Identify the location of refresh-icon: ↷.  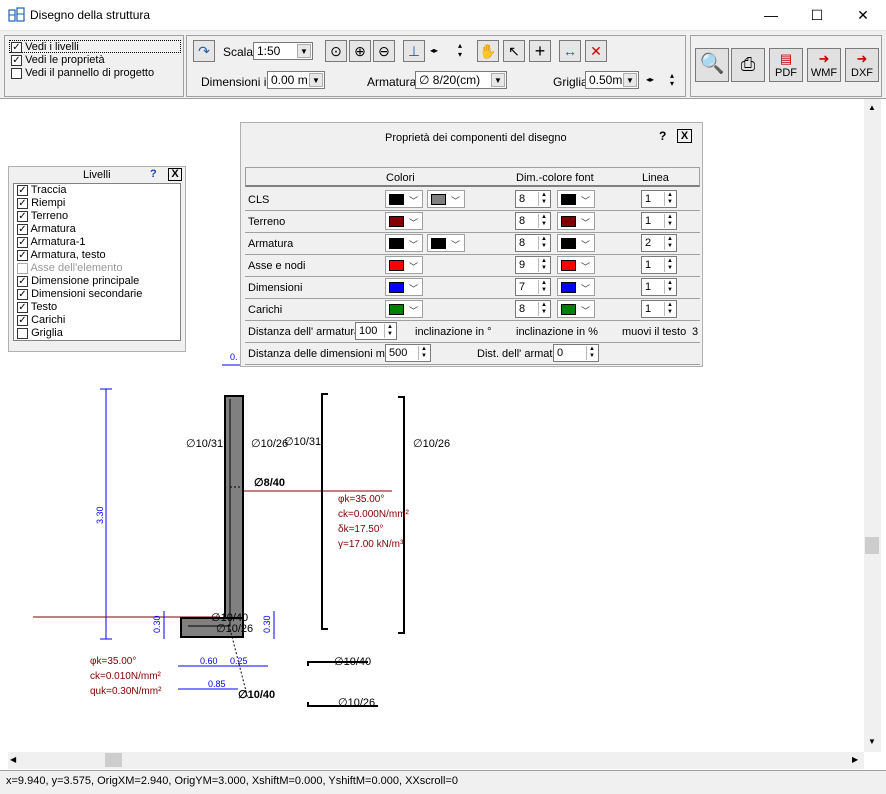
(204, 51).